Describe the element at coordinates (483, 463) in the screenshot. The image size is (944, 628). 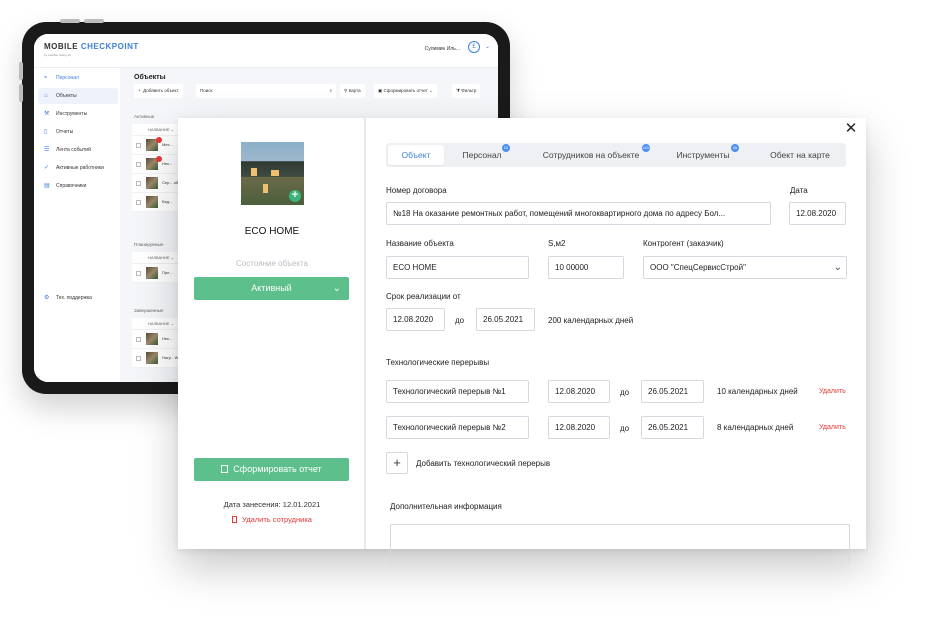
I see `add-break-label: Добавить технологический перерыв` at that location.